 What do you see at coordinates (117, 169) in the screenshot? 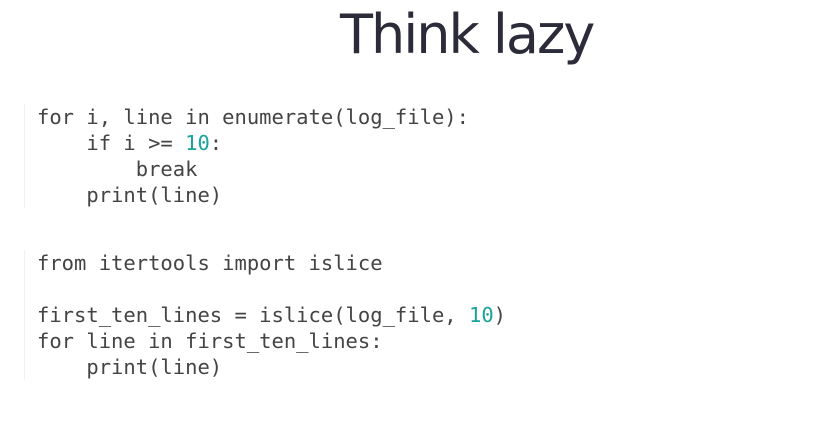
I see `code-line: break` at bounding box center [117, 169].